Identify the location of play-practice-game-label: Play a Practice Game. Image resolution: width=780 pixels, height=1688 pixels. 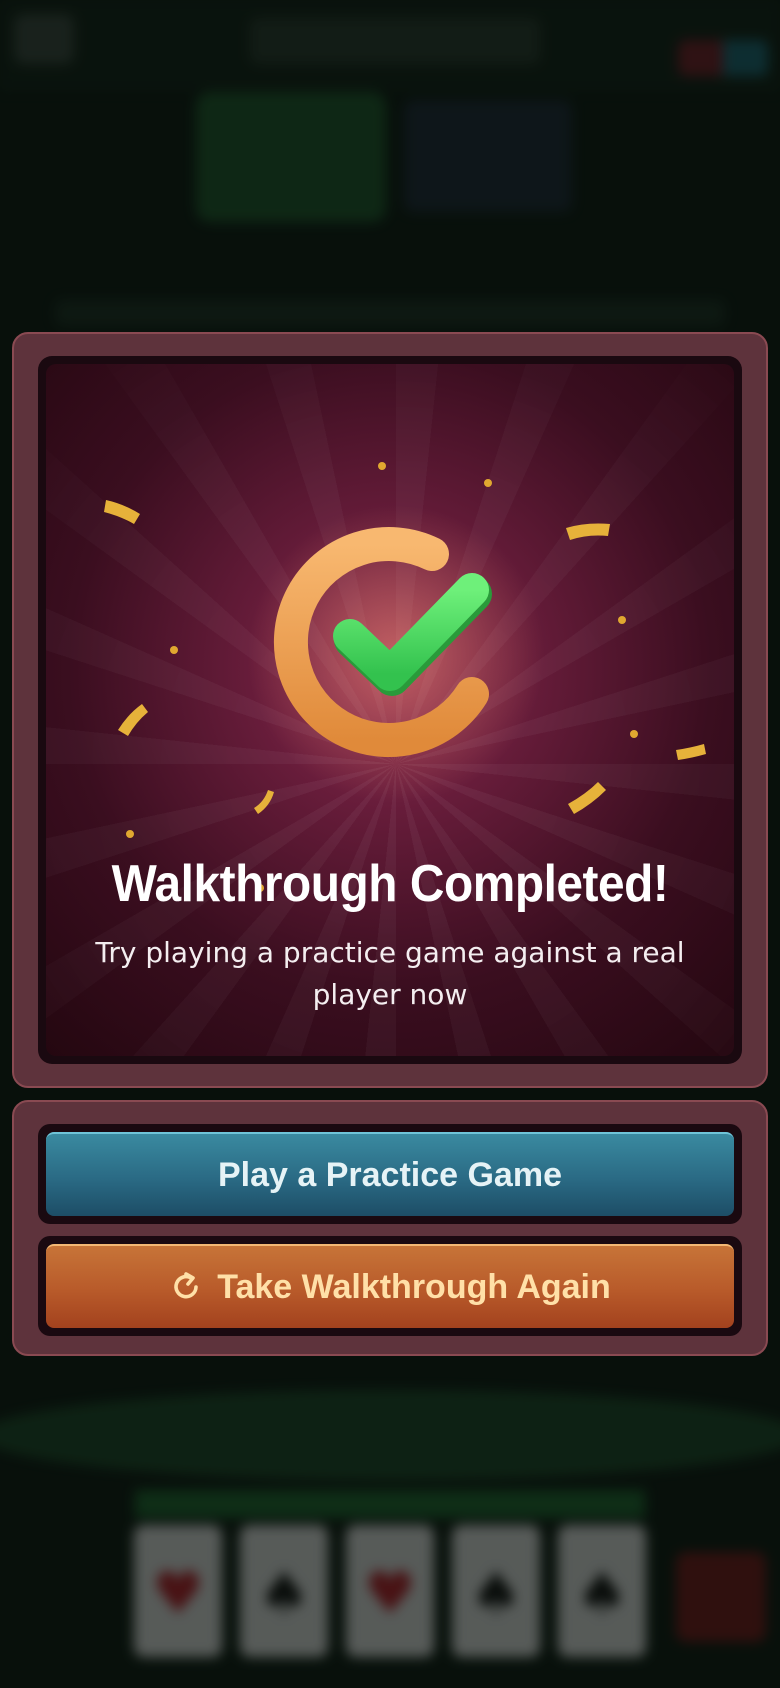
(389, 1174).